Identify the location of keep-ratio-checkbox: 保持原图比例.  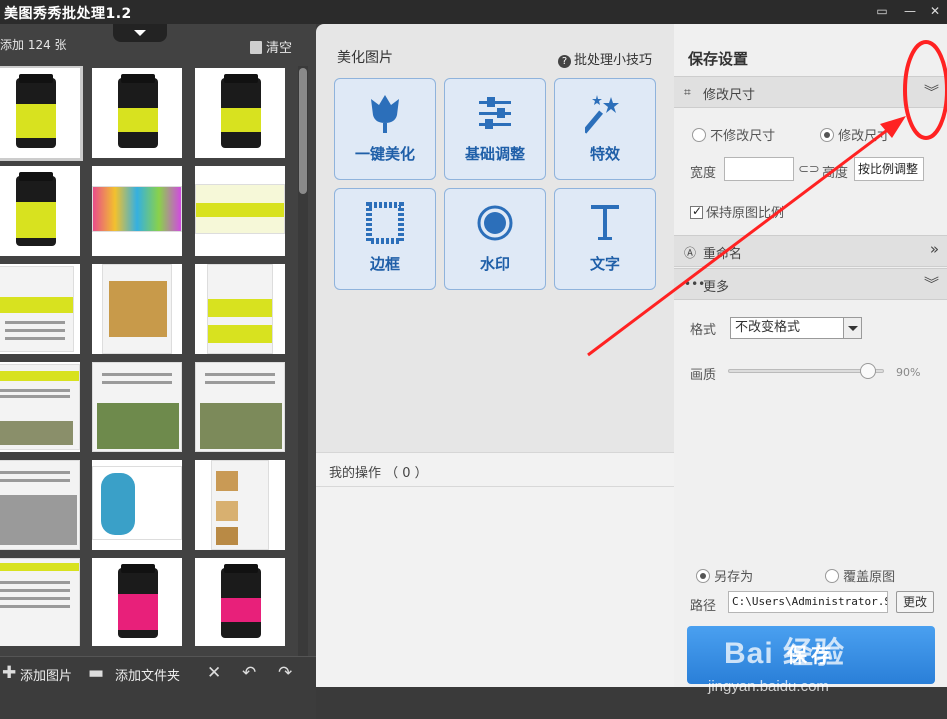
(737, 211).